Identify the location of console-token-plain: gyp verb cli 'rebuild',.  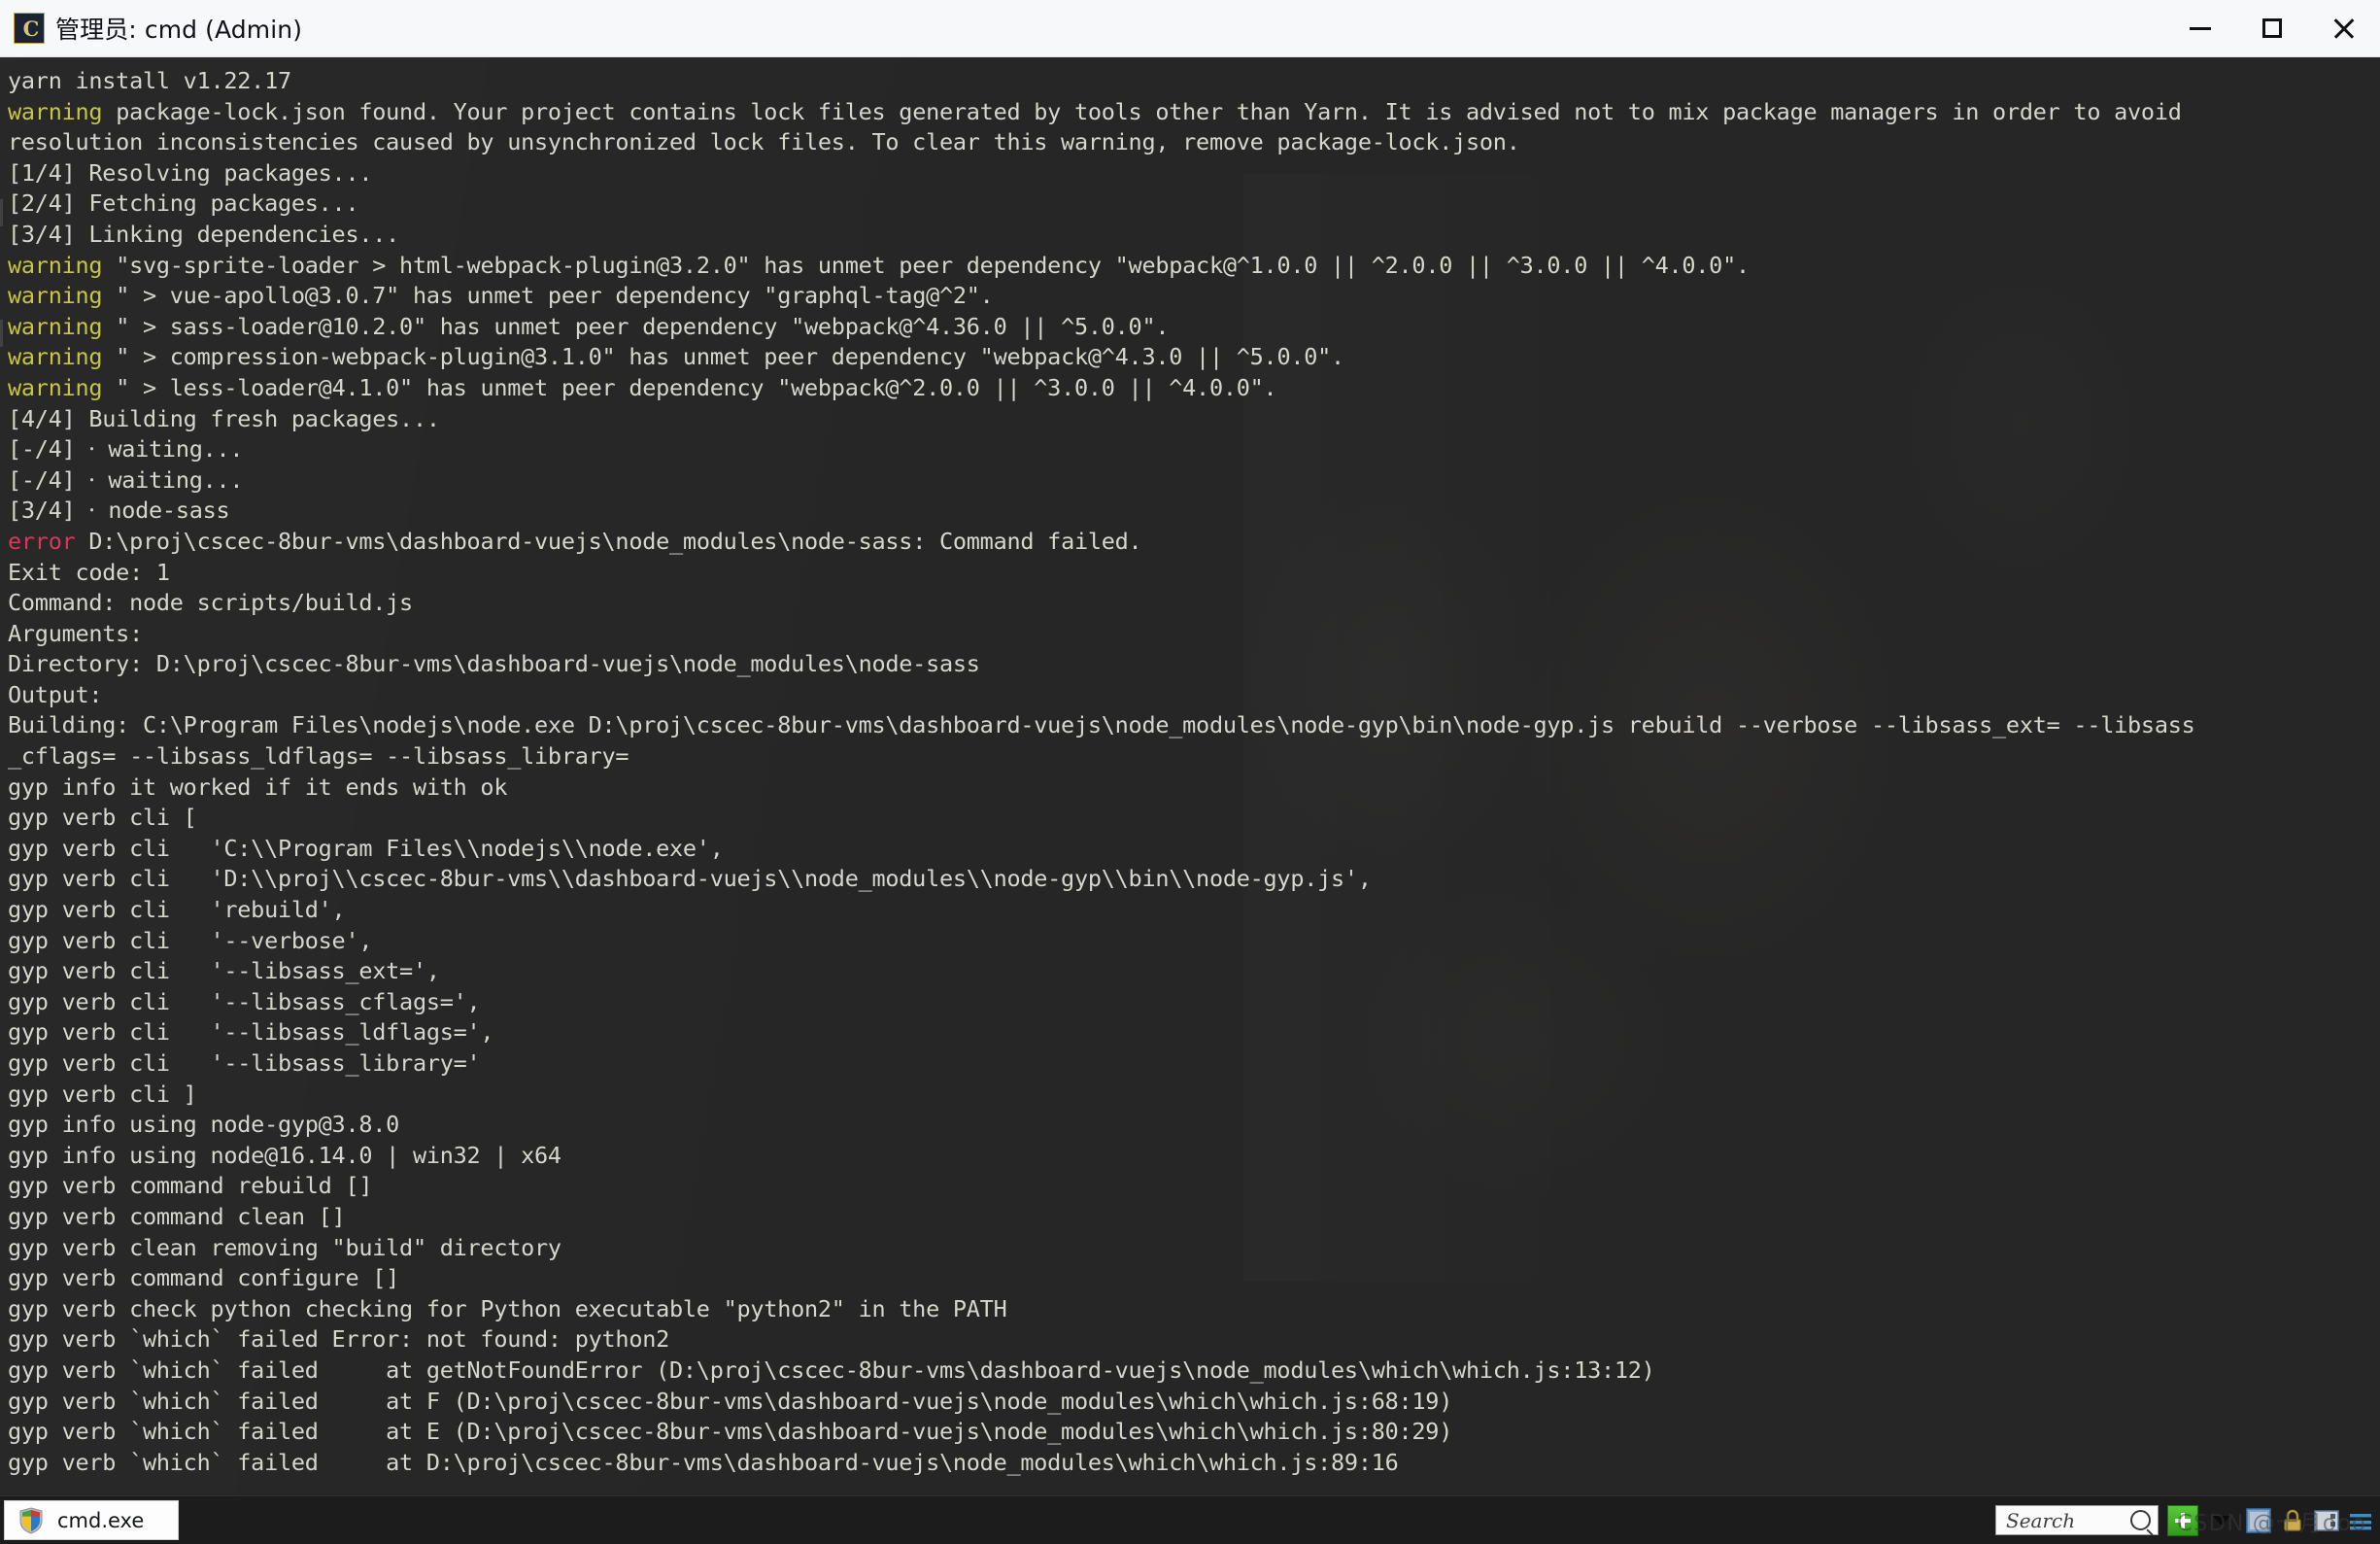
(177, 910).